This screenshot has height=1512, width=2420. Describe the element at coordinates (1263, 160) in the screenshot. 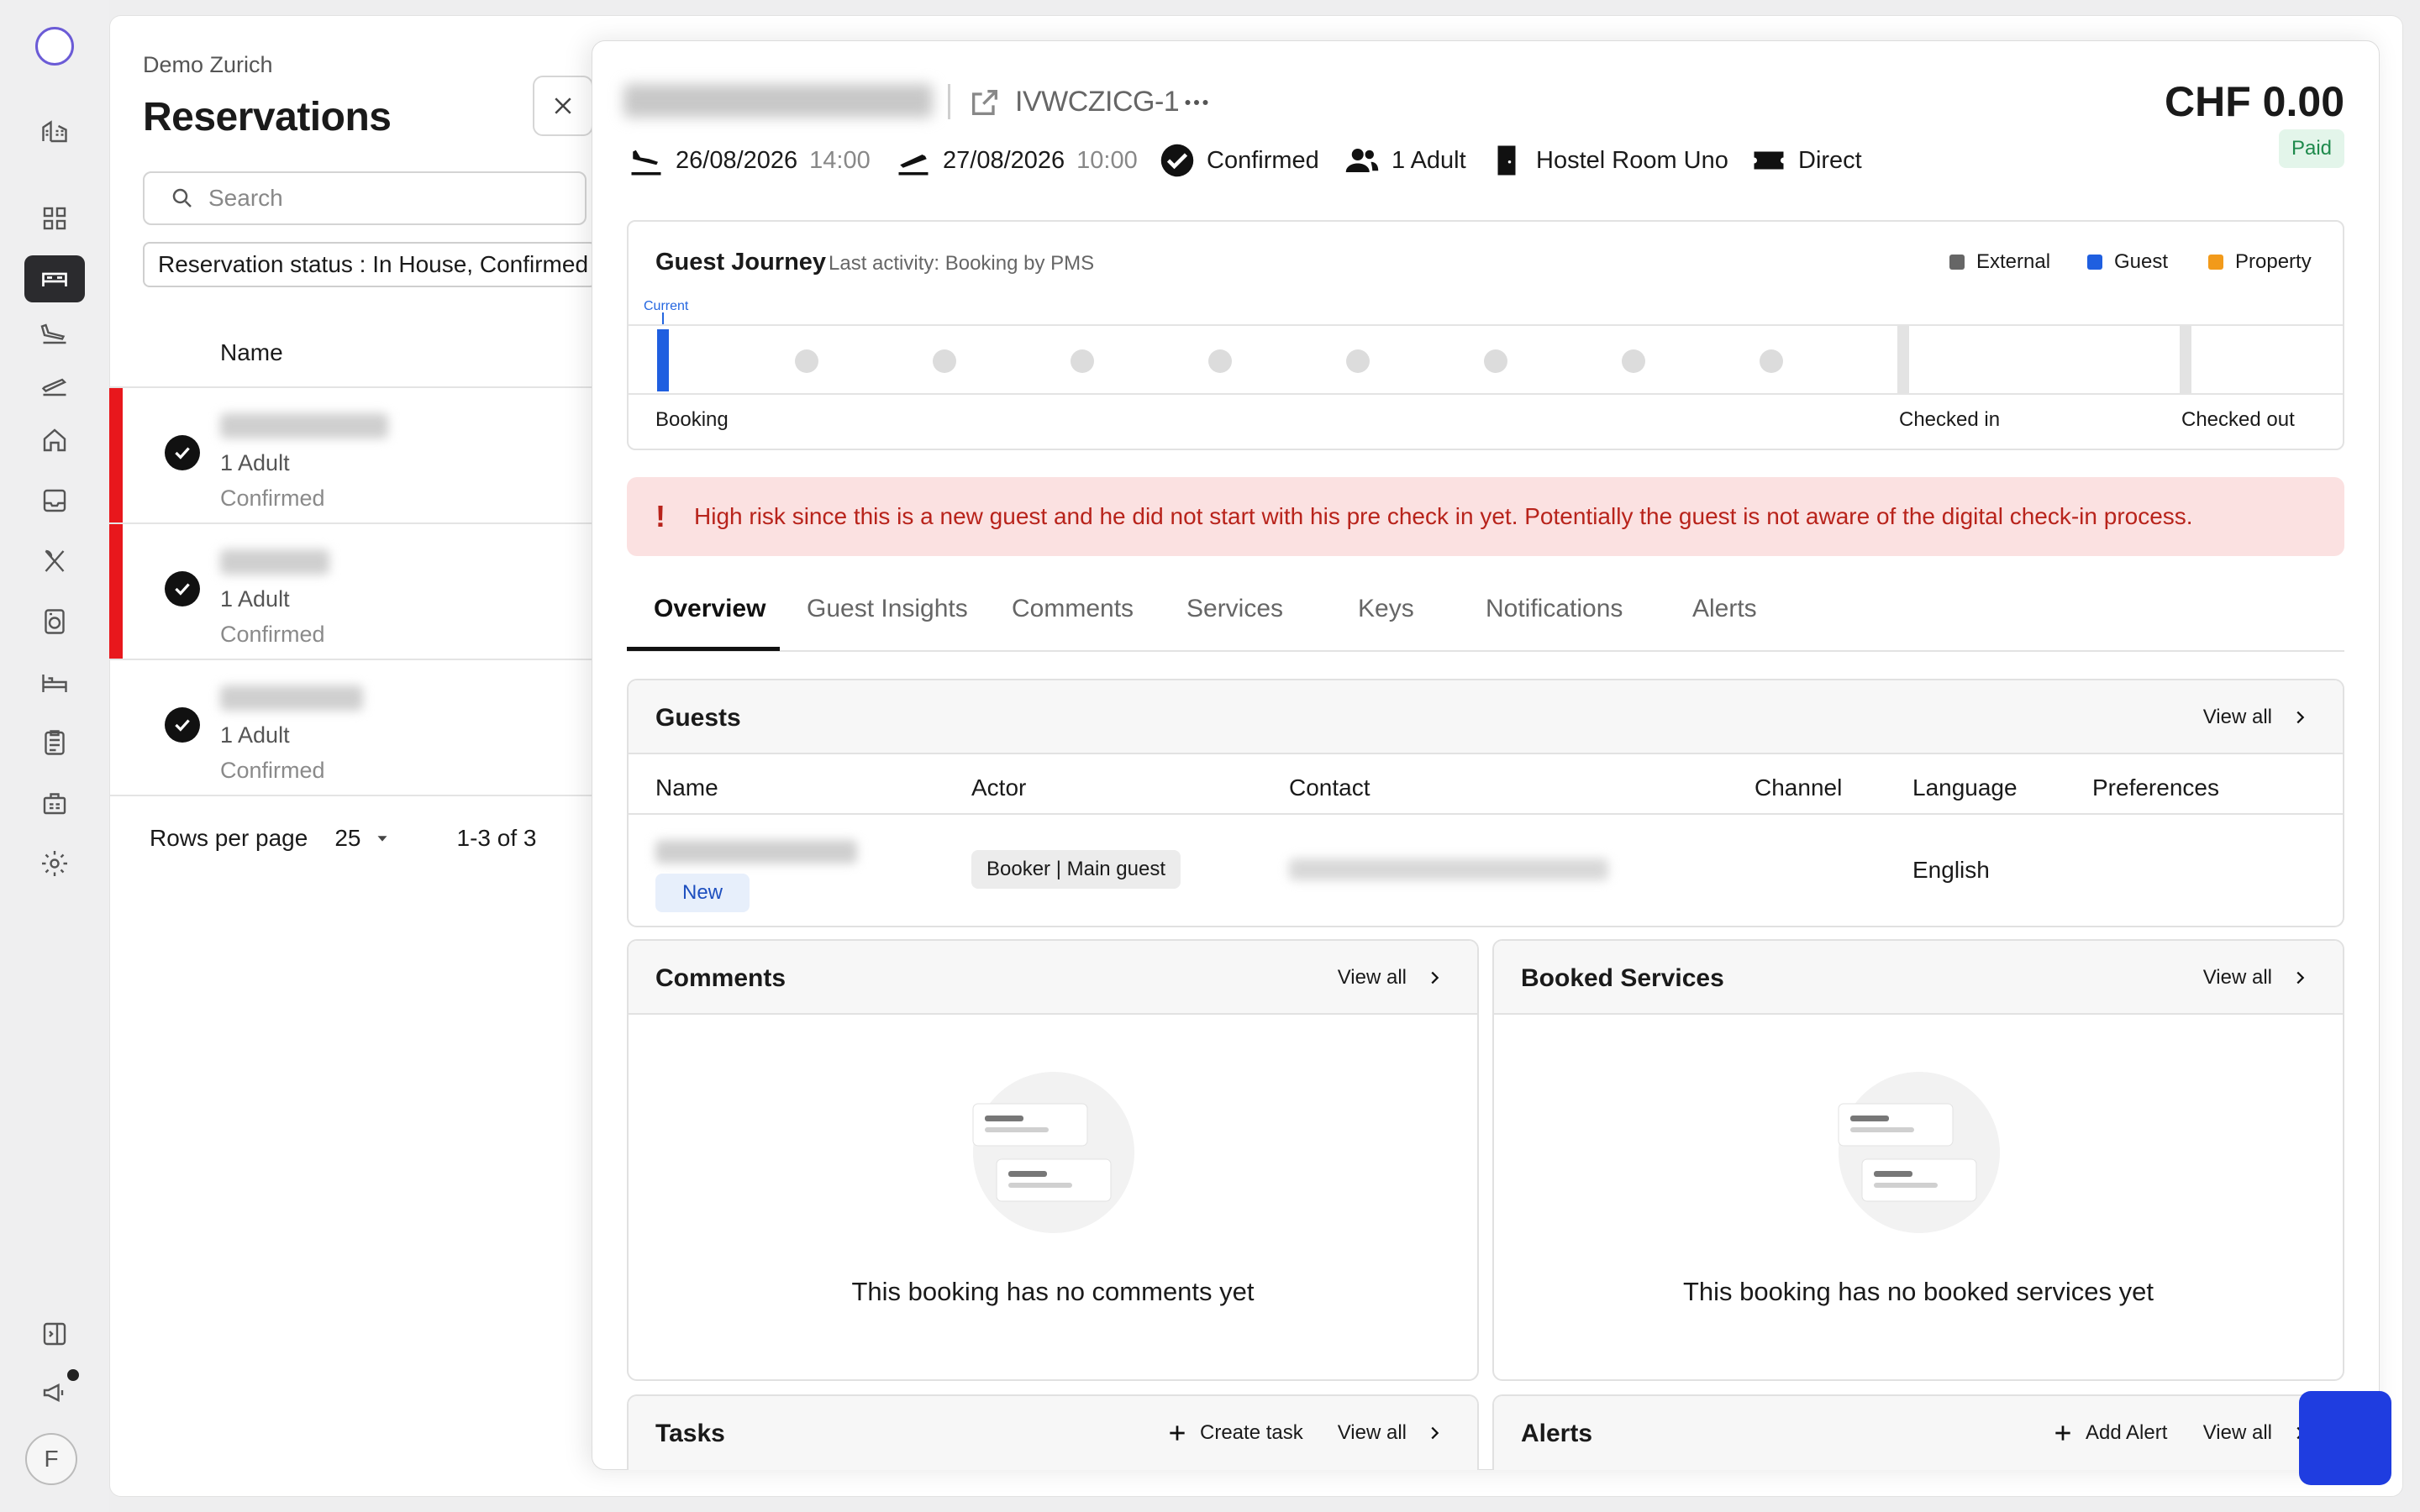

I see `status-text: Confirmed` at that location.